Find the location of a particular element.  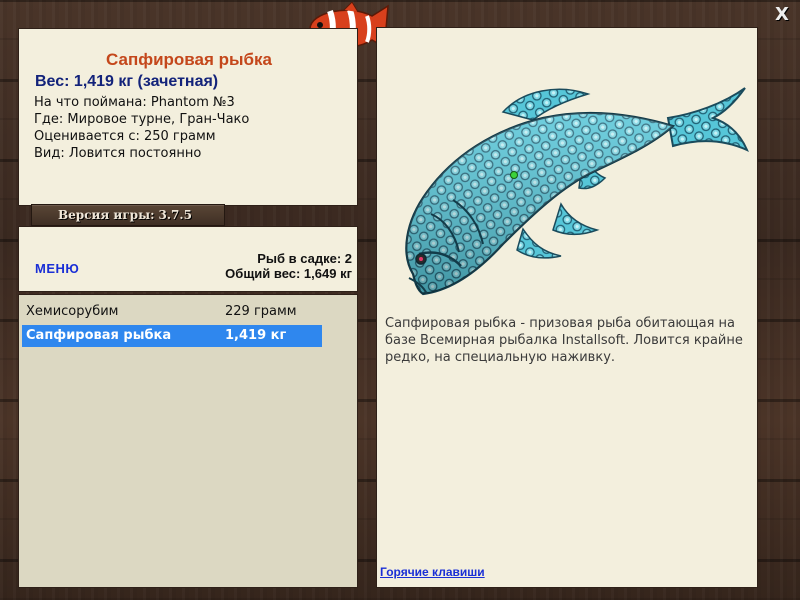

list-item-weight: 229 грамм is located at coordinates (261, 311).